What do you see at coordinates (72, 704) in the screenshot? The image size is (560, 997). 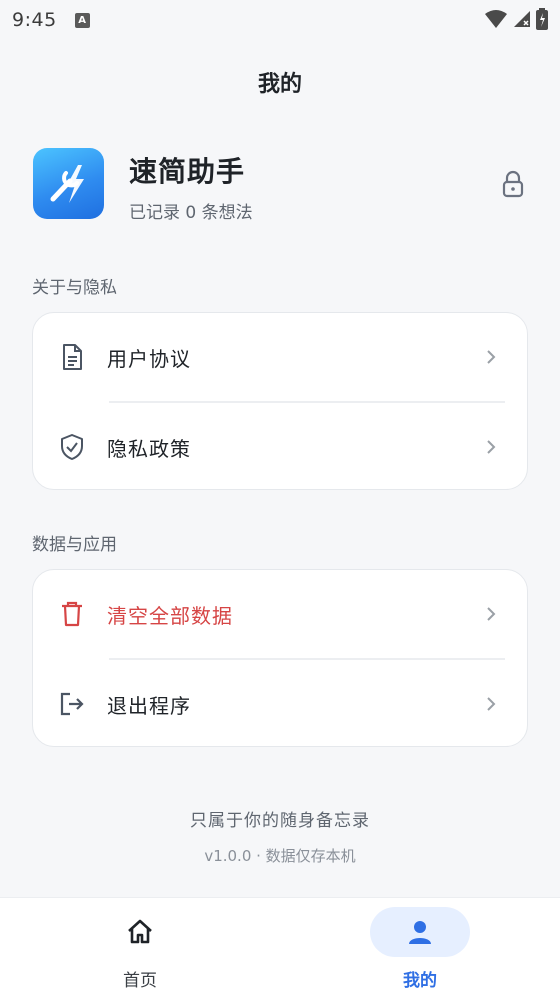 I see `exit-icon` at bounding box center [72, 704].